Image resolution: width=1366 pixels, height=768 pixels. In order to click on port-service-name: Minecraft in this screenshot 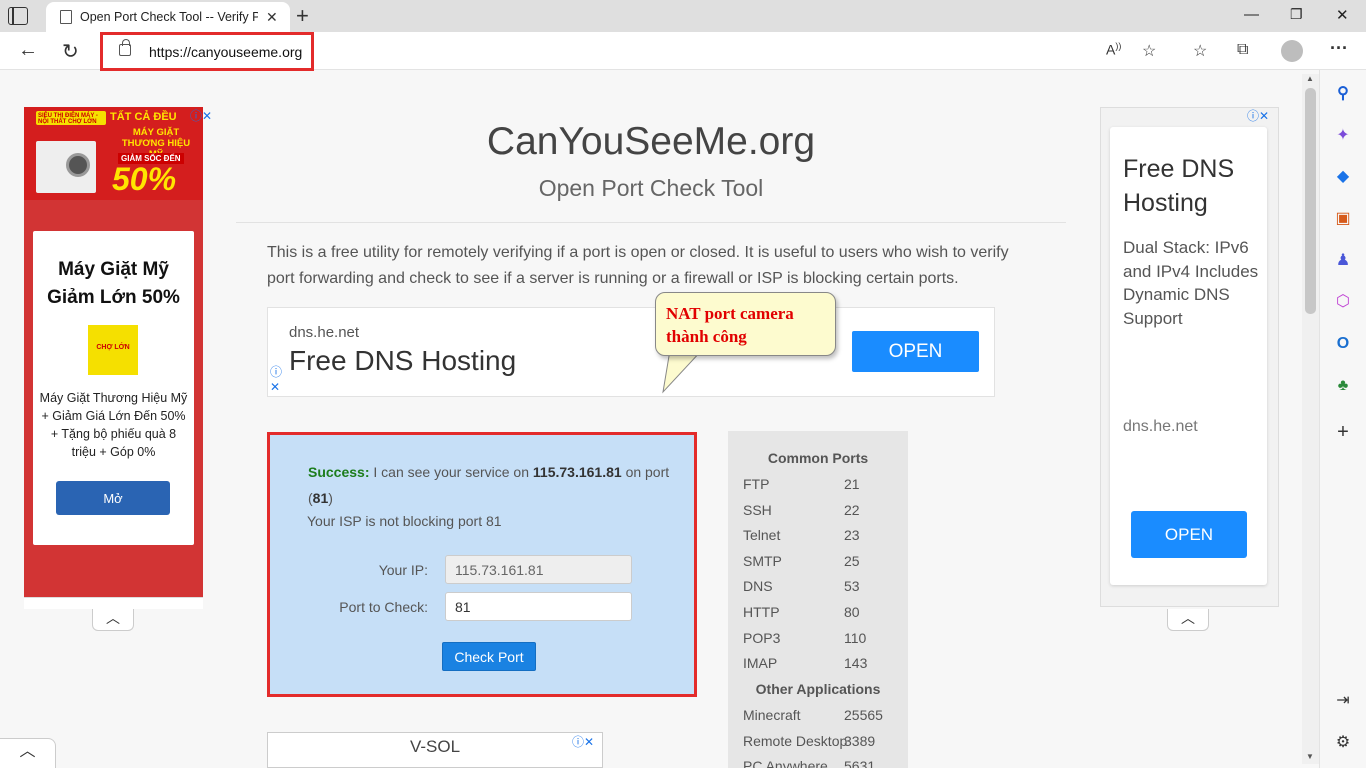, I will do `click(772, 715)`.